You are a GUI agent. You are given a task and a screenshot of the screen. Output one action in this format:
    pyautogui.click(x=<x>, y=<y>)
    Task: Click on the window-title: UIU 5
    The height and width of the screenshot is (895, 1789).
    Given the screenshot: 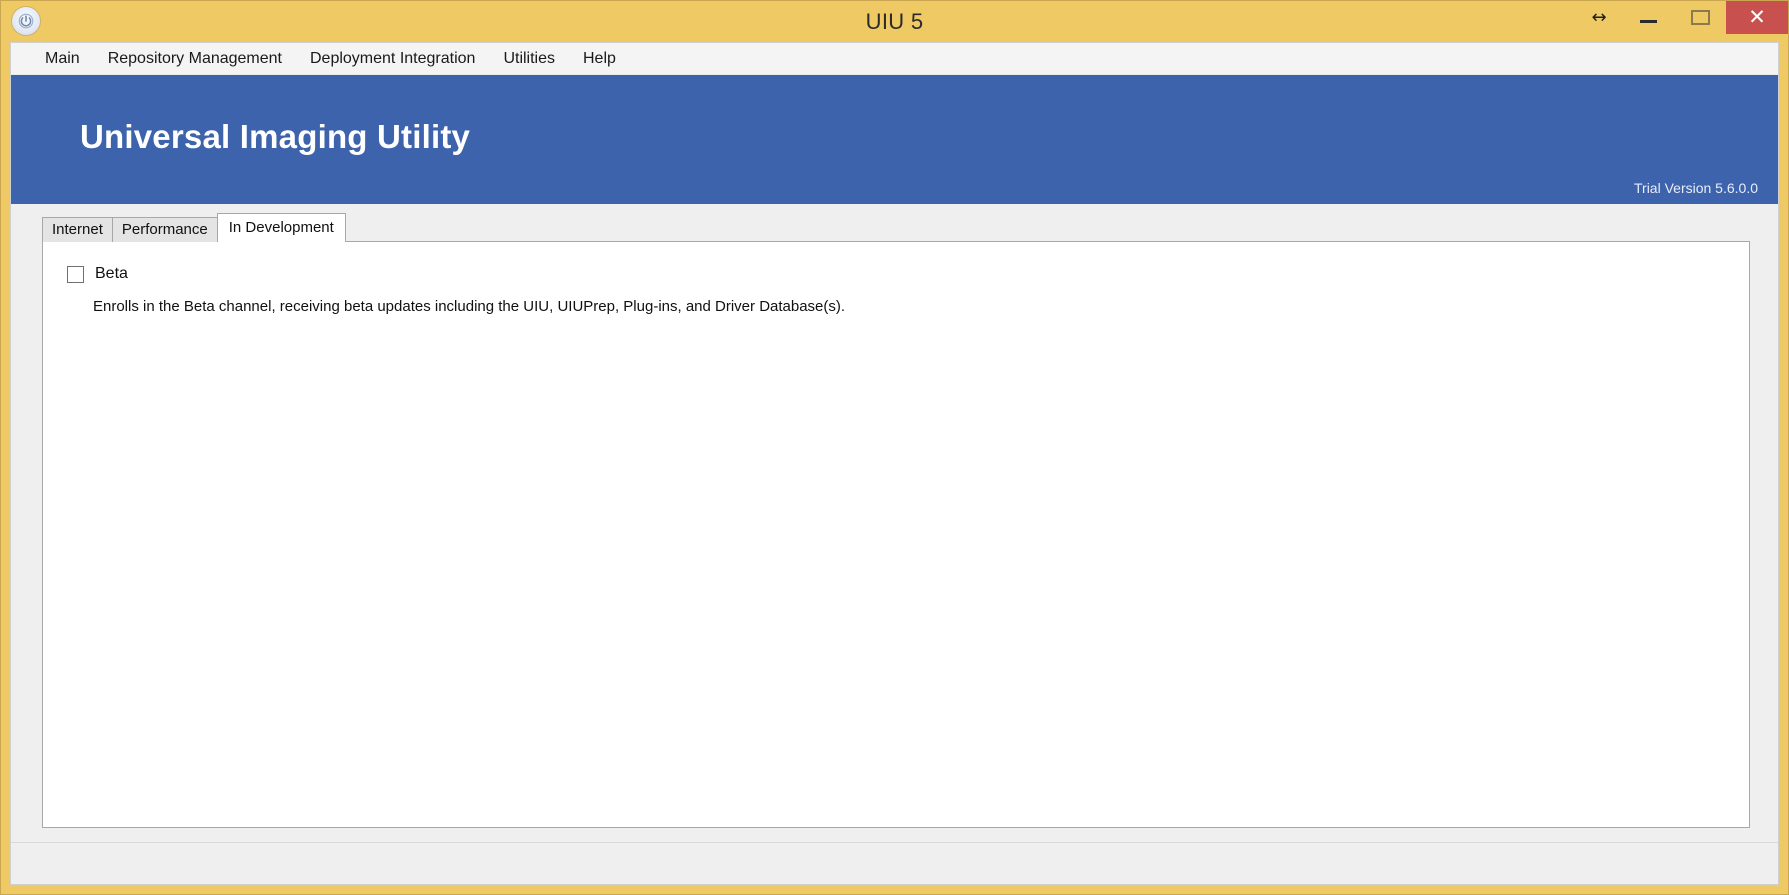 What is the action you would take?
    pyautogui.click(x=894, y=21)
    